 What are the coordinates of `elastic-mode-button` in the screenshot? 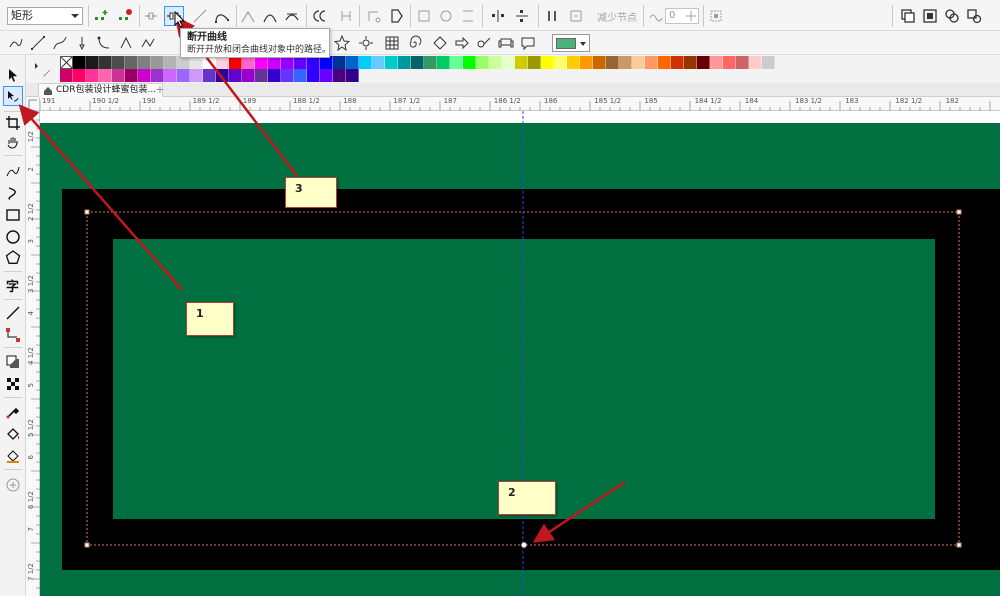 It's located at (552, 16).